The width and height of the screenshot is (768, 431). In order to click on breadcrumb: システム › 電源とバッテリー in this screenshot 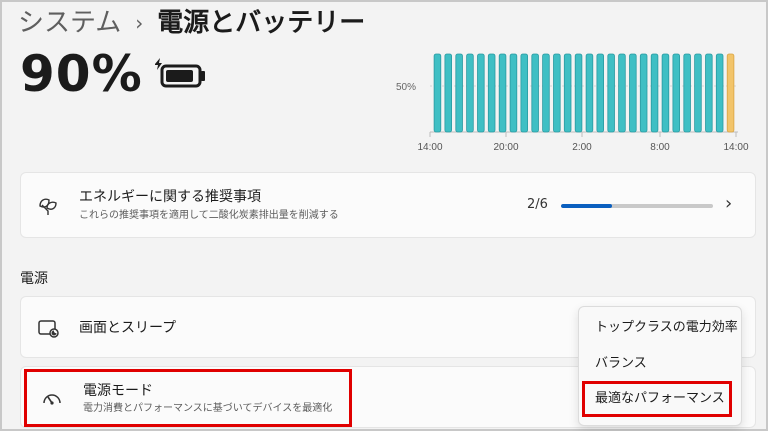, I will do `click(191, 23)`.